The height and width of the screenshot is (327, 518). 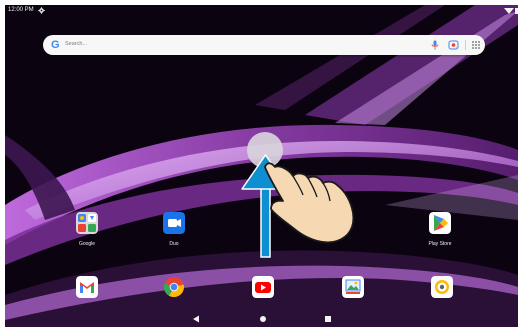 I want to click on app-label-google: Google, so click(x=87, y=244).